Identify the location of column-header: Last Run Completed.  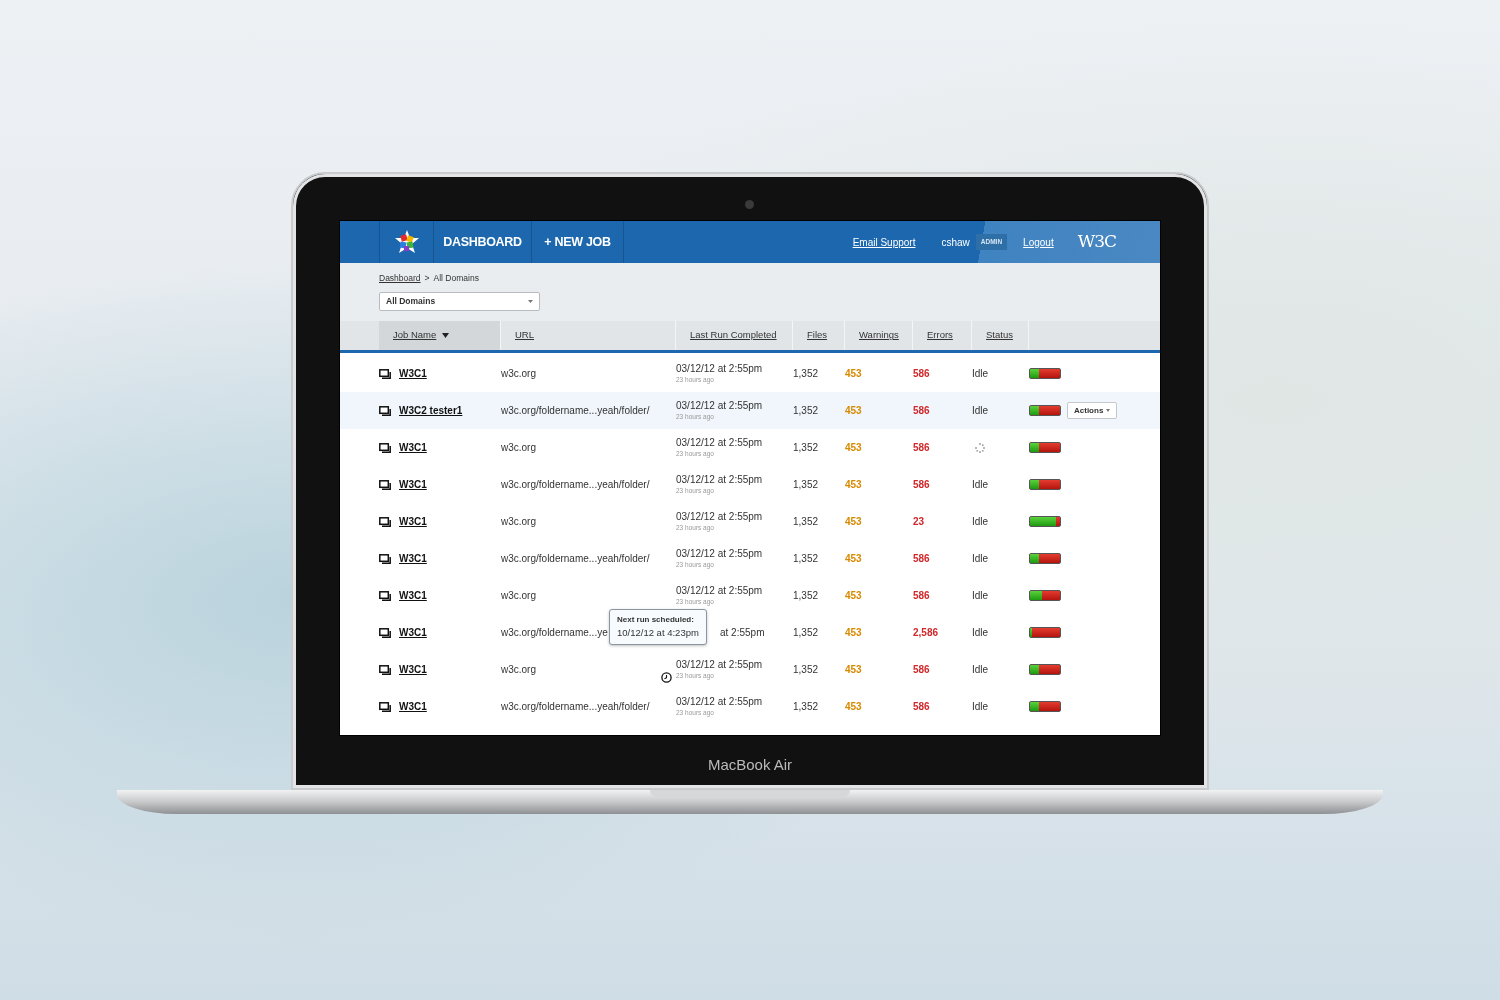
(734, 335).